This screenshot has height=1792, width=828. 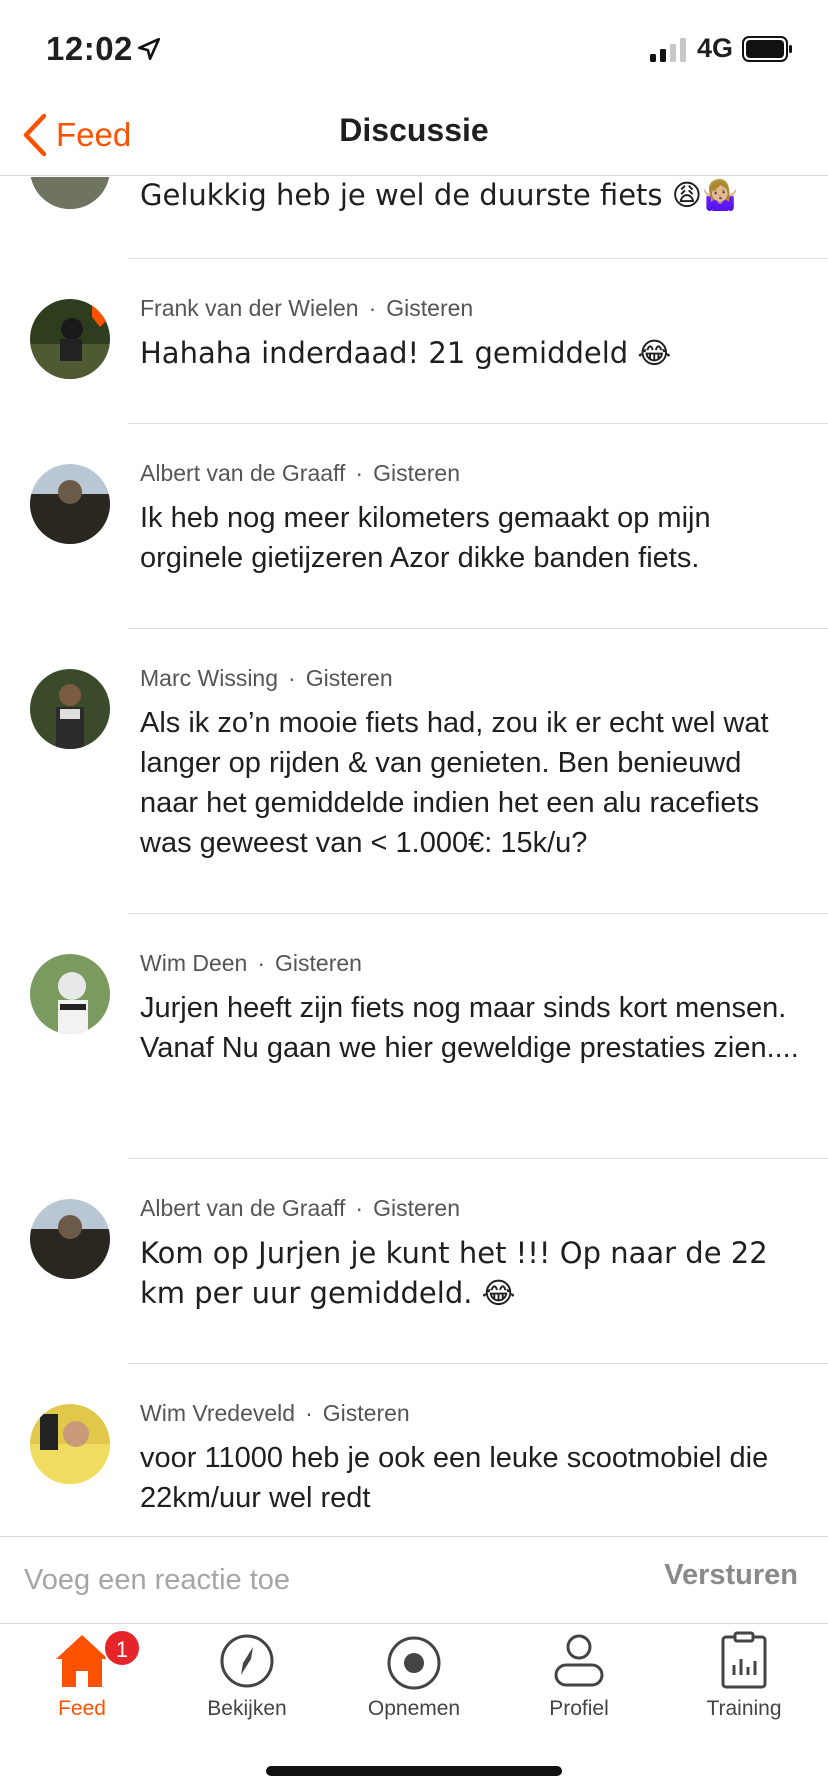 I want to click on tab-label: Bekijken, so click(x=247, y=1708).